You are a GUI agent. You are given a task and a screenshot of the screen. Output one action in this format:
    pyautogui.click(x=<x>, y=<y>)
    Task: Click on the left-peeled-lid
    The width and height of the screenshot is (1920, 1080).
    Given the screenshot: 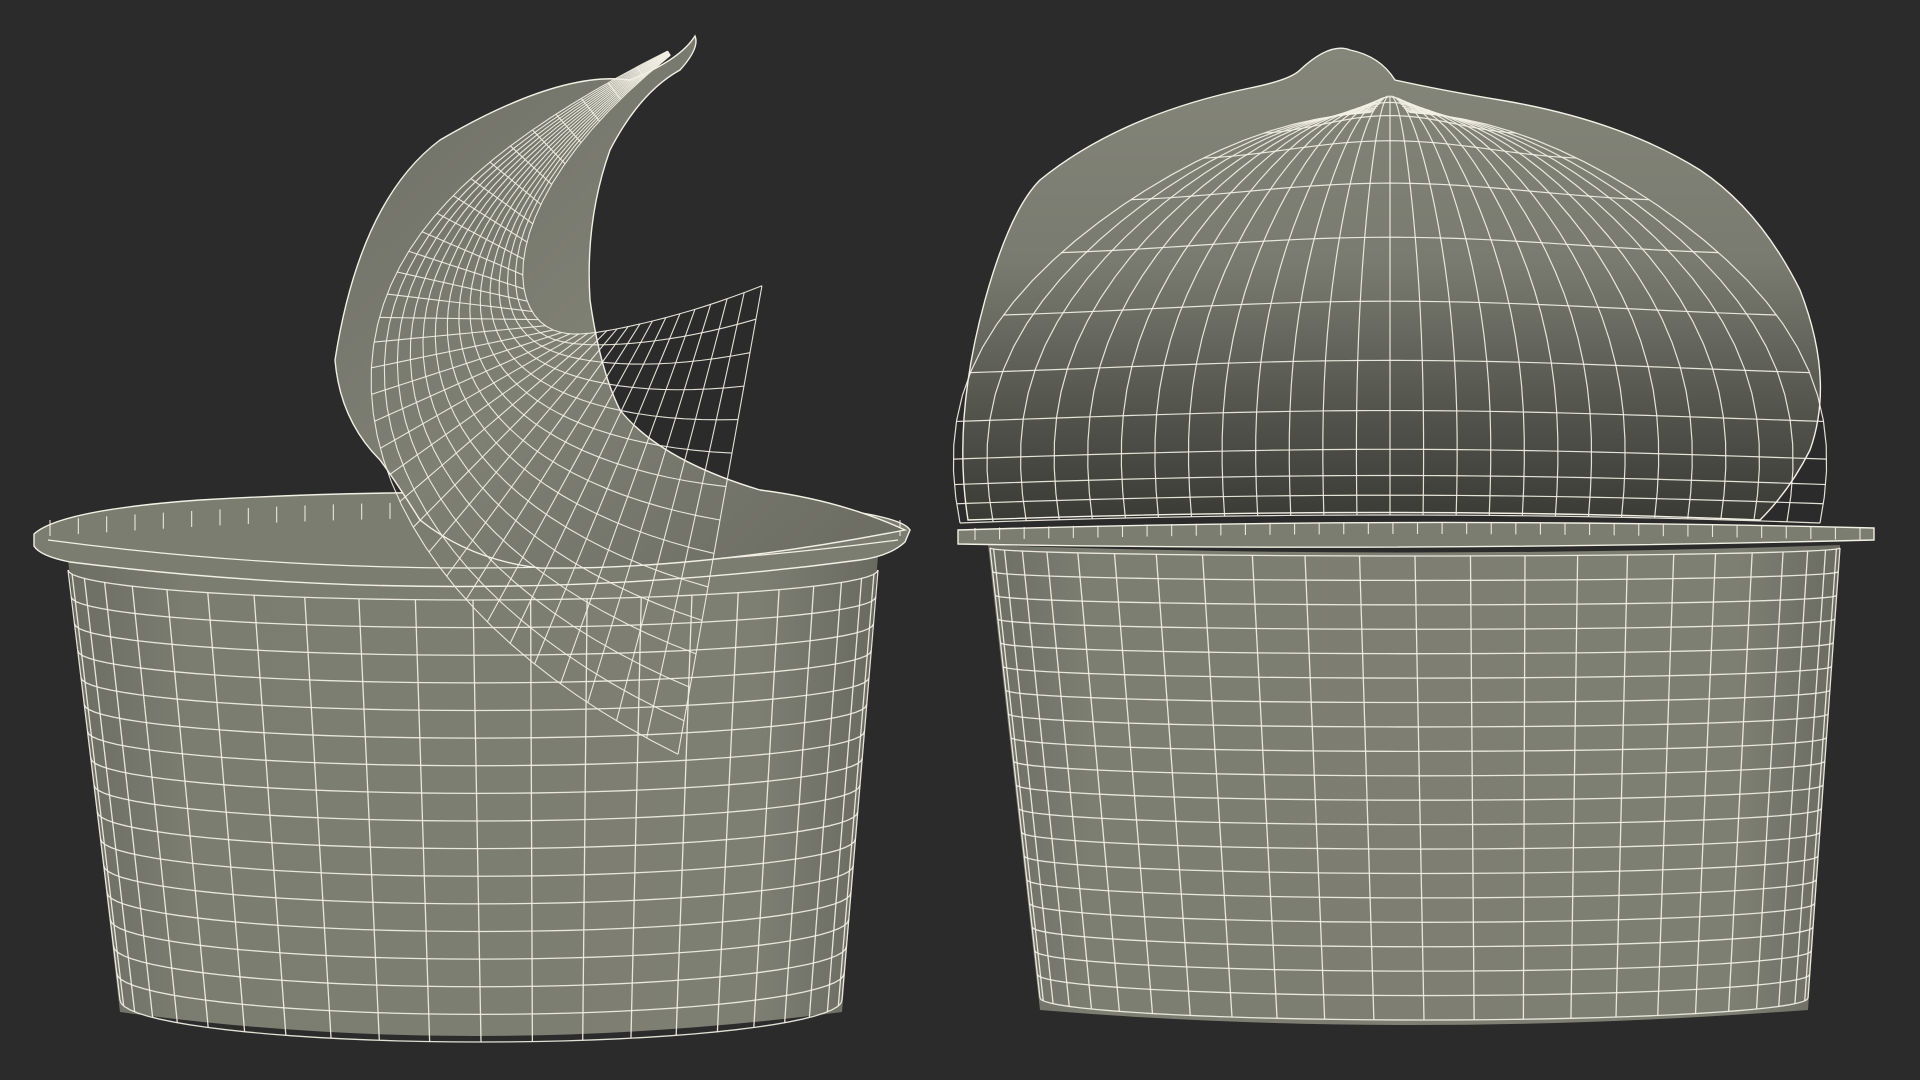 What is the action you would take?
    pyautogui.click(x=621, y=301)
    